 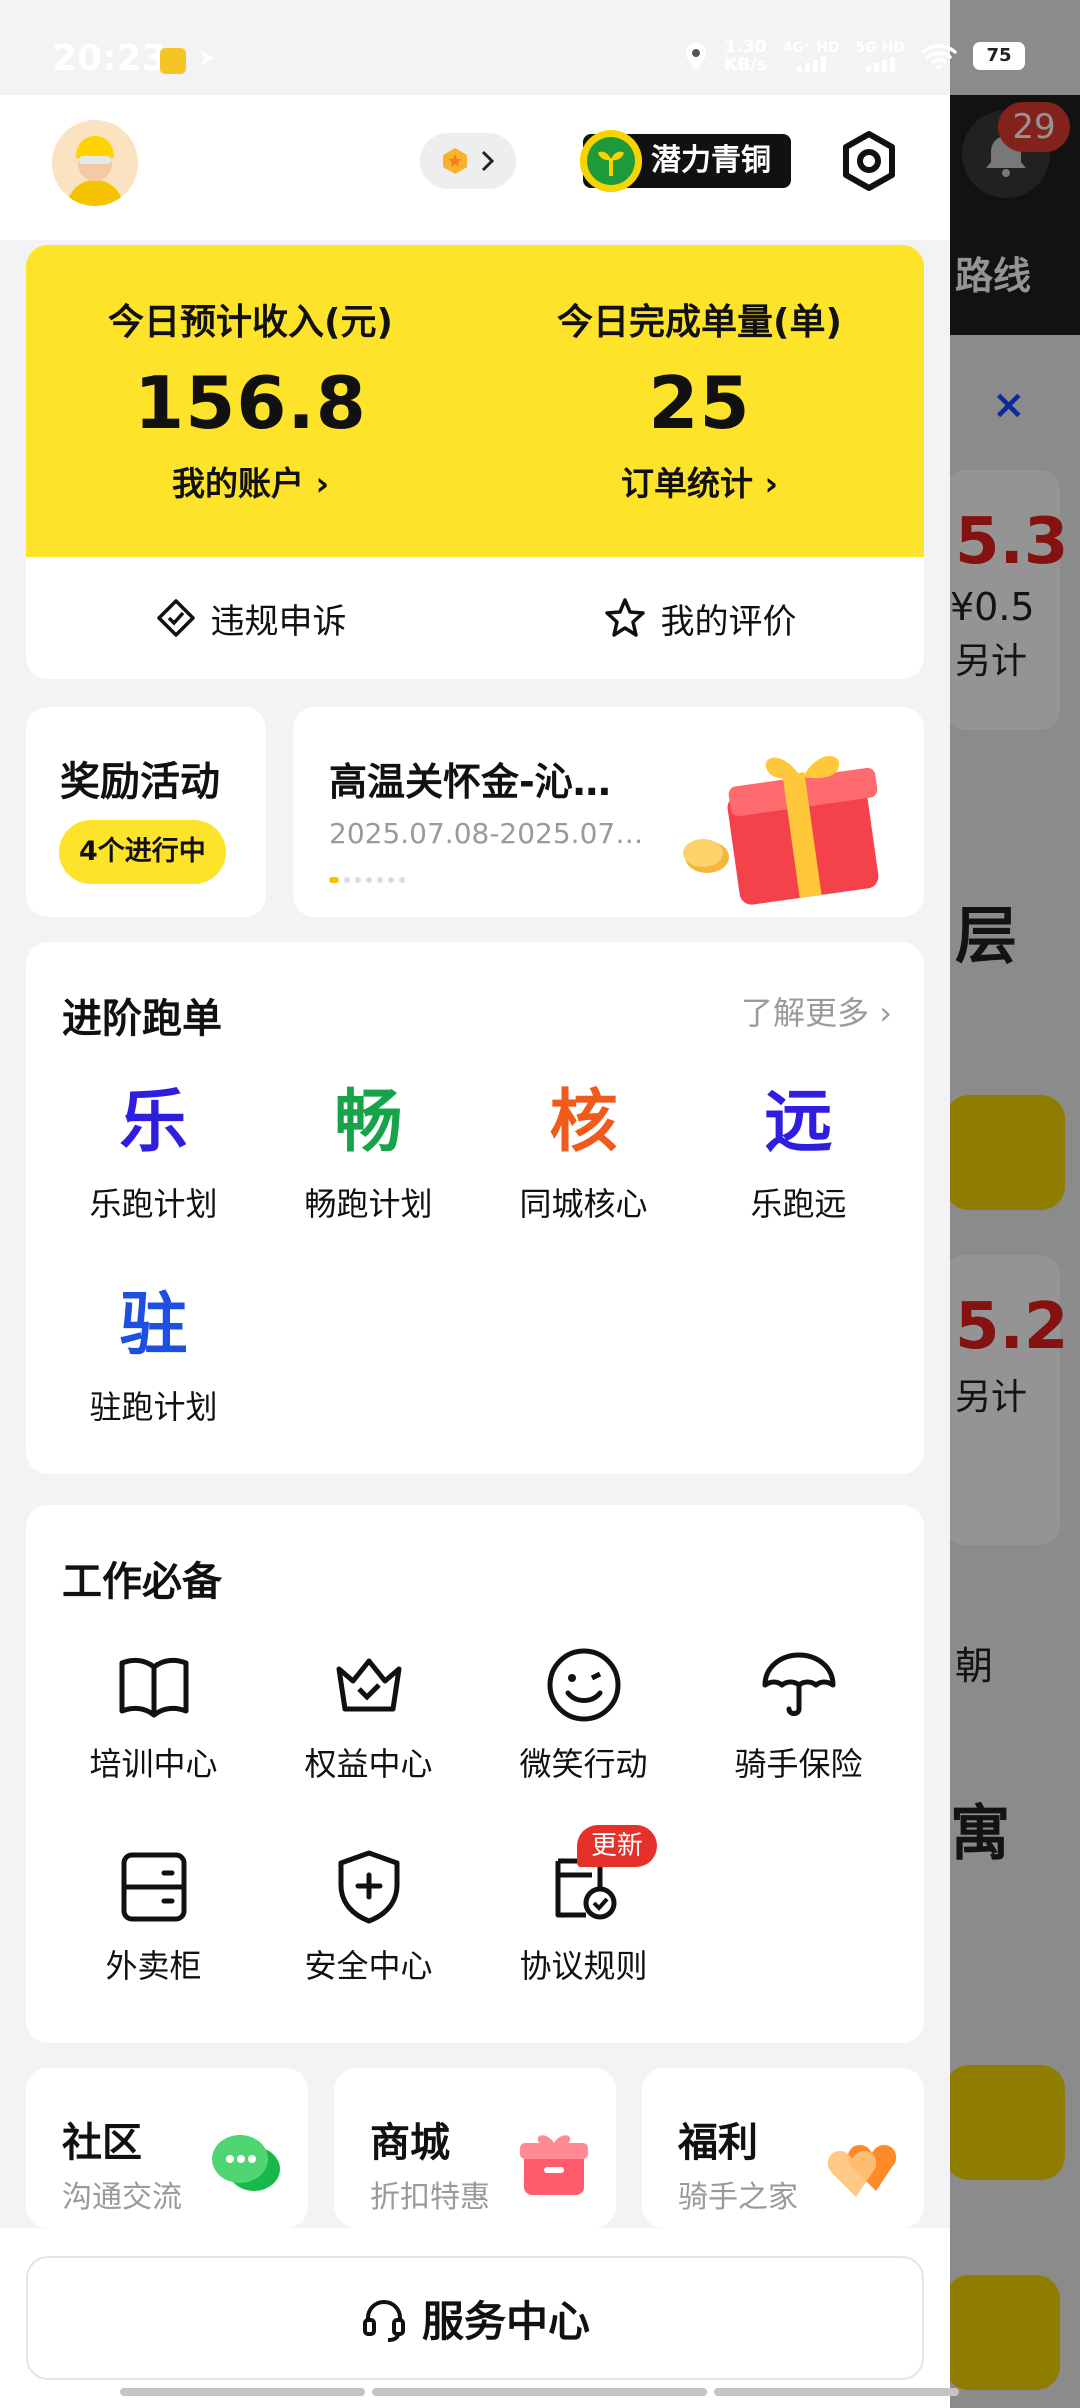 What do you see at coordinates (699, 322) in the screenshot?
I see `orders-label: 今日完成单量(单)` at bounding box center [699, 322].